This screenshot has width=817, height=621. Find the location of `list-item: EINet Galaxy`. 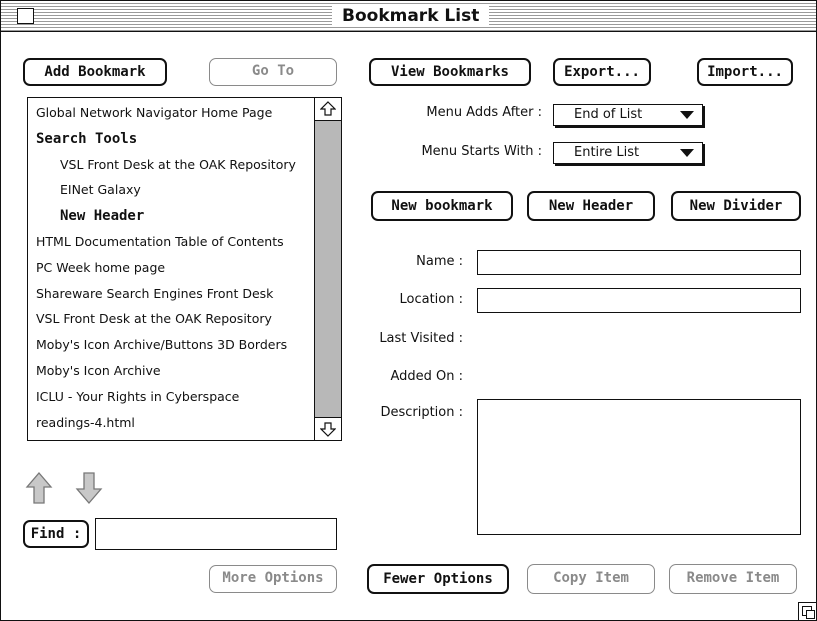

list-item: EINet Galaxy is located at coordinates (100, 189).